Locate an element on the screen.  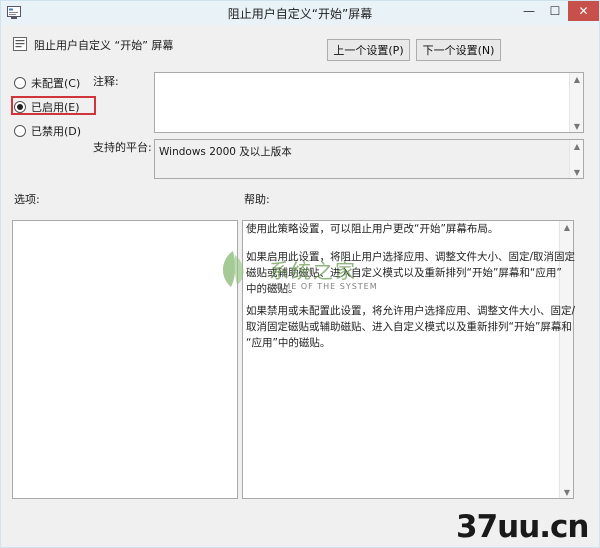
radio-disabled-label: 已禁用(D) is located at coordinates (56, 131).